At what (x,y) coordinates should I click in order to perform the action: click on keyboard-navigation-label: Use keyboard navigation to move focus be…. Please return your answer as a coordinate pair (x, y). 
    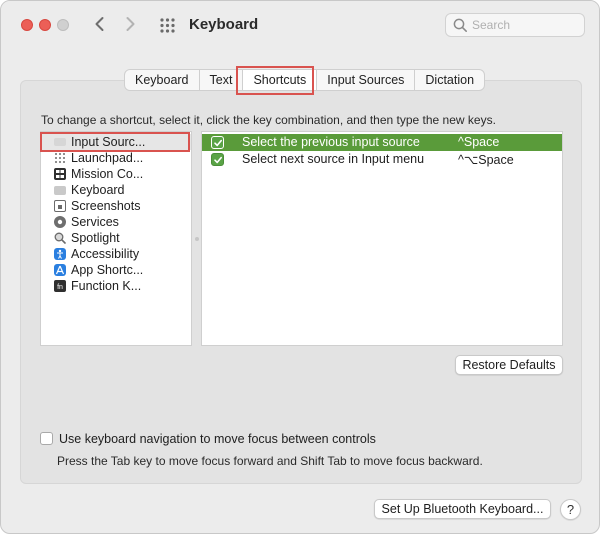
    Looking at the image, I should click on (217, 439).